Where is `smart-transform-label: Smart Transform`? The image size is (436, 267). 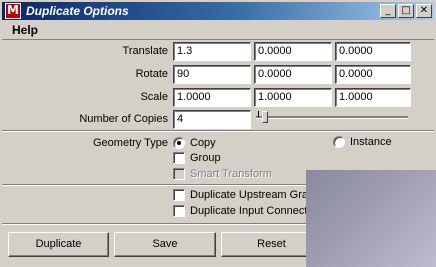
smart-transform-label: Smart Transform is located at coordinates (231, 174).